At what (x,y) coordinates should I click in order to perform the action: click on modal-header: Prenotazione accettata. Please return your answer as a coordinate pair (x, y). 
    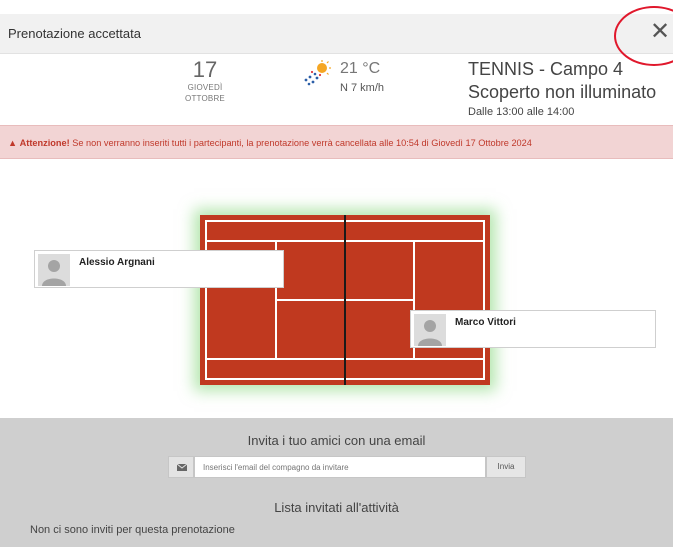
    Looking at the image, I should click on (336, 34).